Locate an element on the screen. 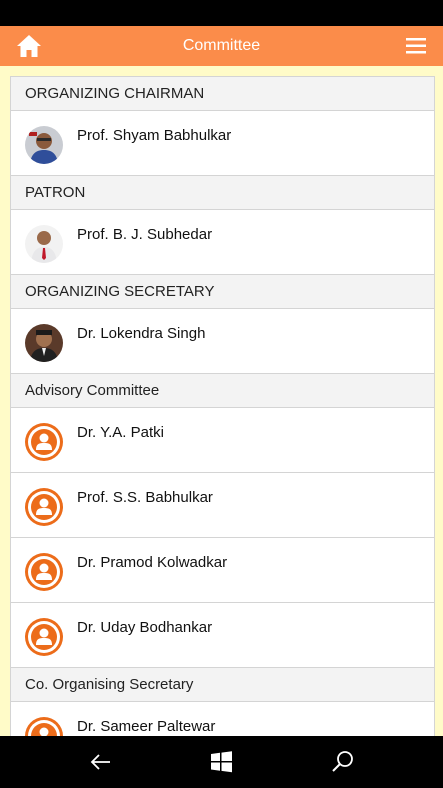  system-nav-bar is located at coordinates (221, 762).